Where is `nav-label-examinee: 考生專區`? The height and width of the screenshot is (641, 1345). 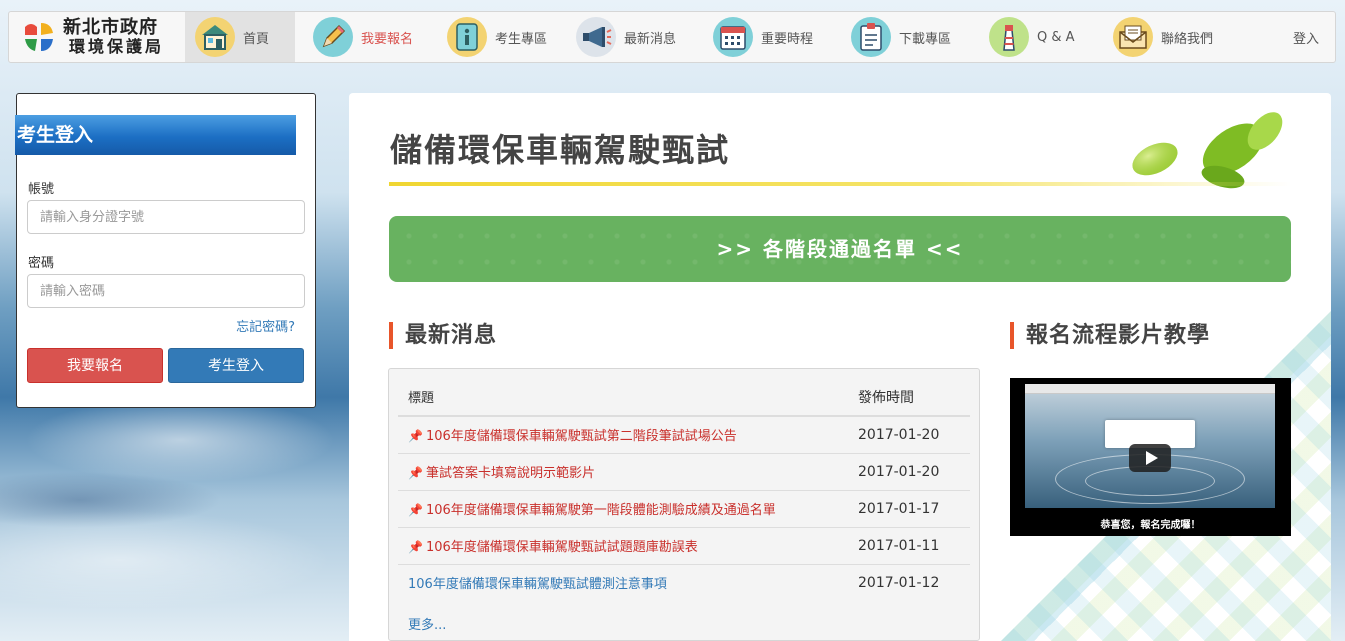
nav-label-examinee: 考生專區 is located at coordinates (521, 39).